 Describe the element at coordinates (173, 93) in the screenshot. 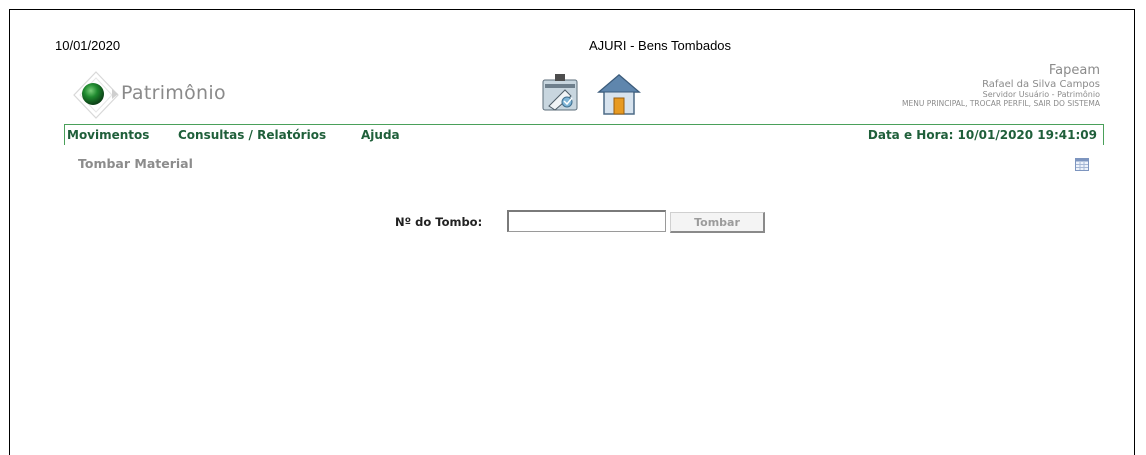

I see `logo-text: Patrimônio` at that location.